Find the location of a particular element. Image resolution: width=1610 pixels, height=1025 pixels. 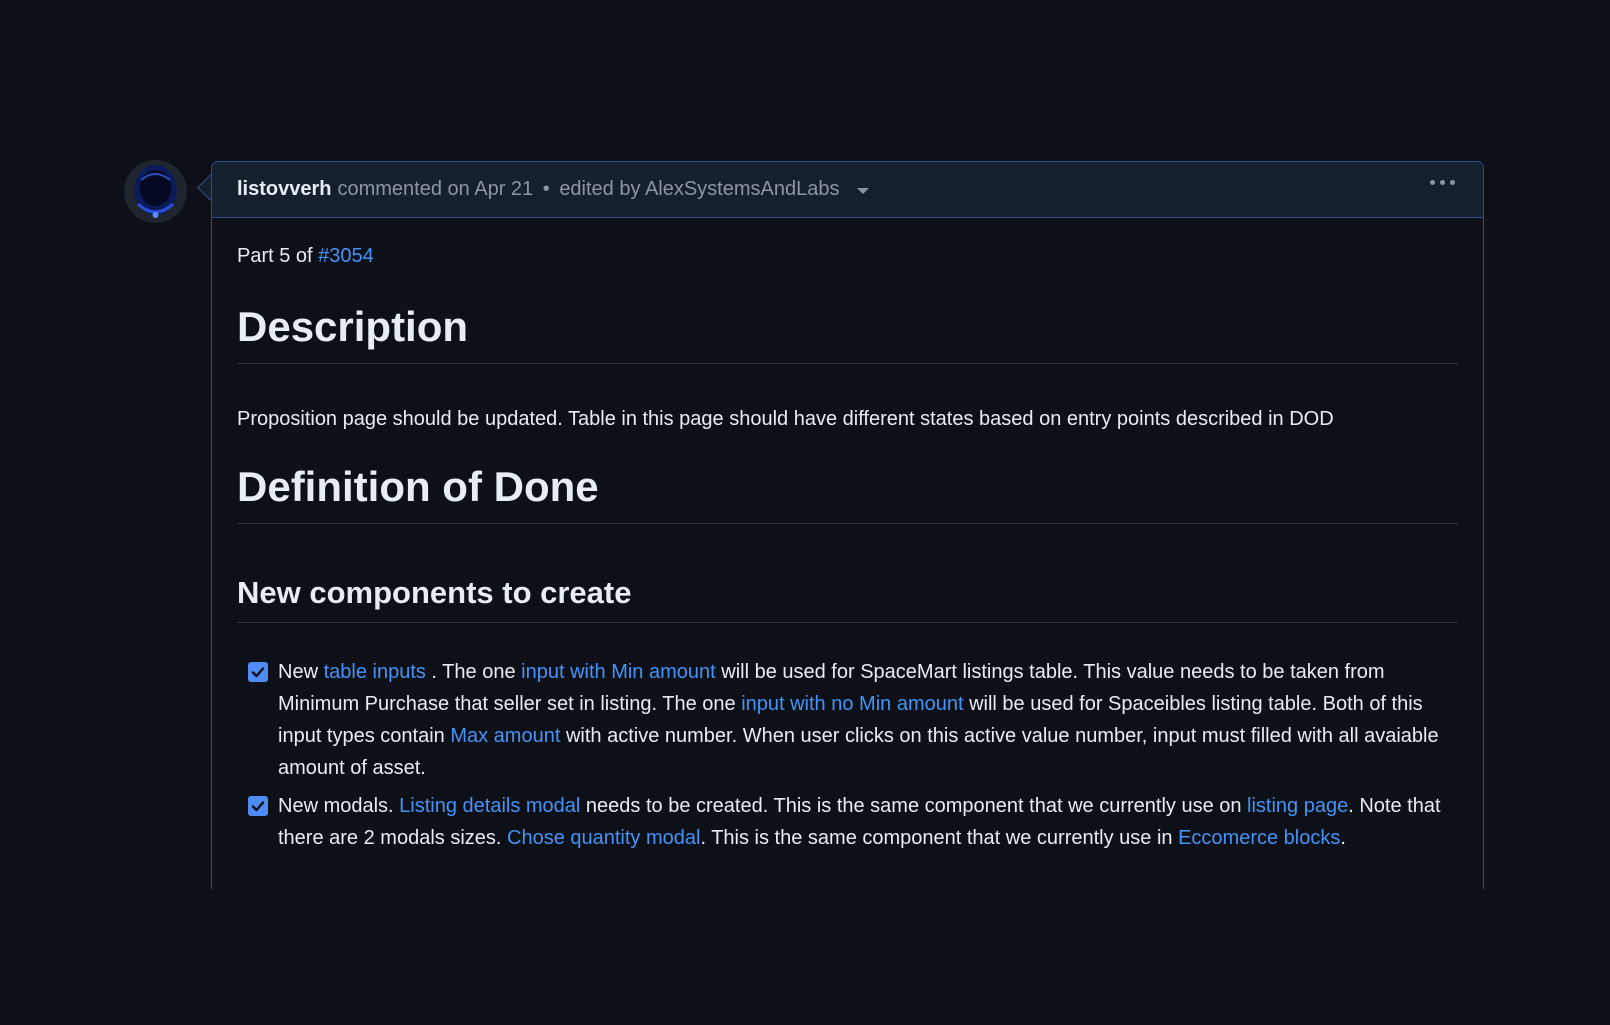

task-link: Chose quantity modal is located at coordinates (603, 838).